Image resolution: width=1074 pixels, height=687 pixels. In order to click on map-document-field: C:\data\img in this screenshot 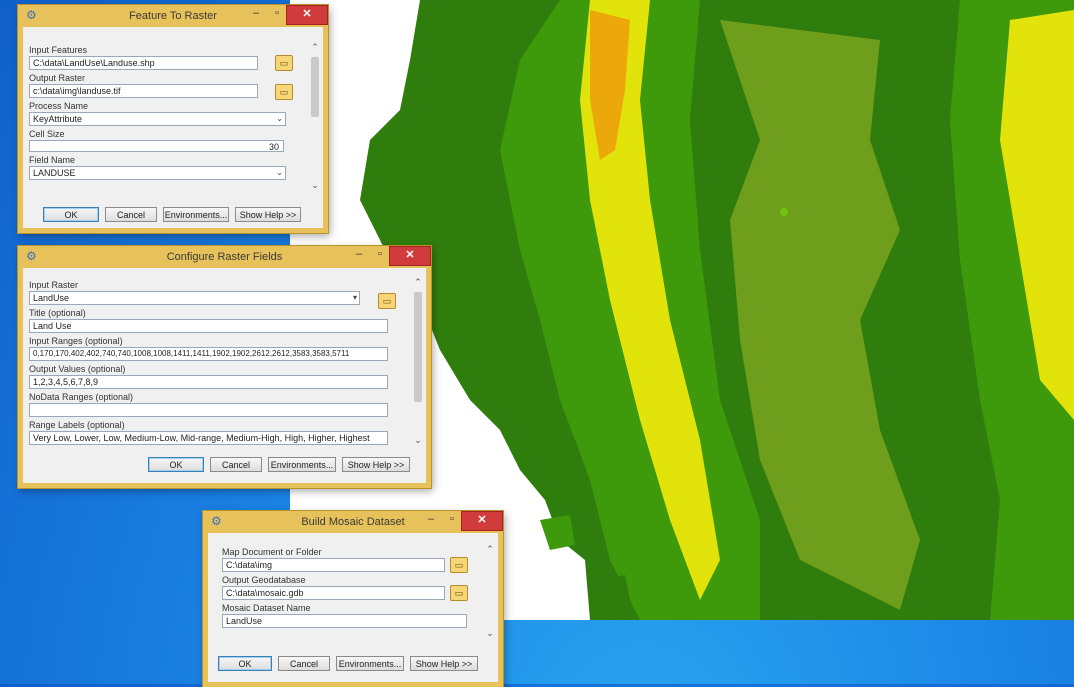, I will do `click(333, 565)`.